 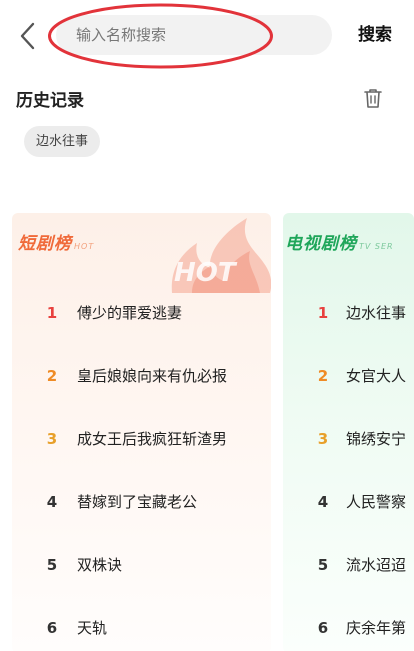 I want to click on tv-drama-item: 4 人民警察, so click(x=348, y=502).